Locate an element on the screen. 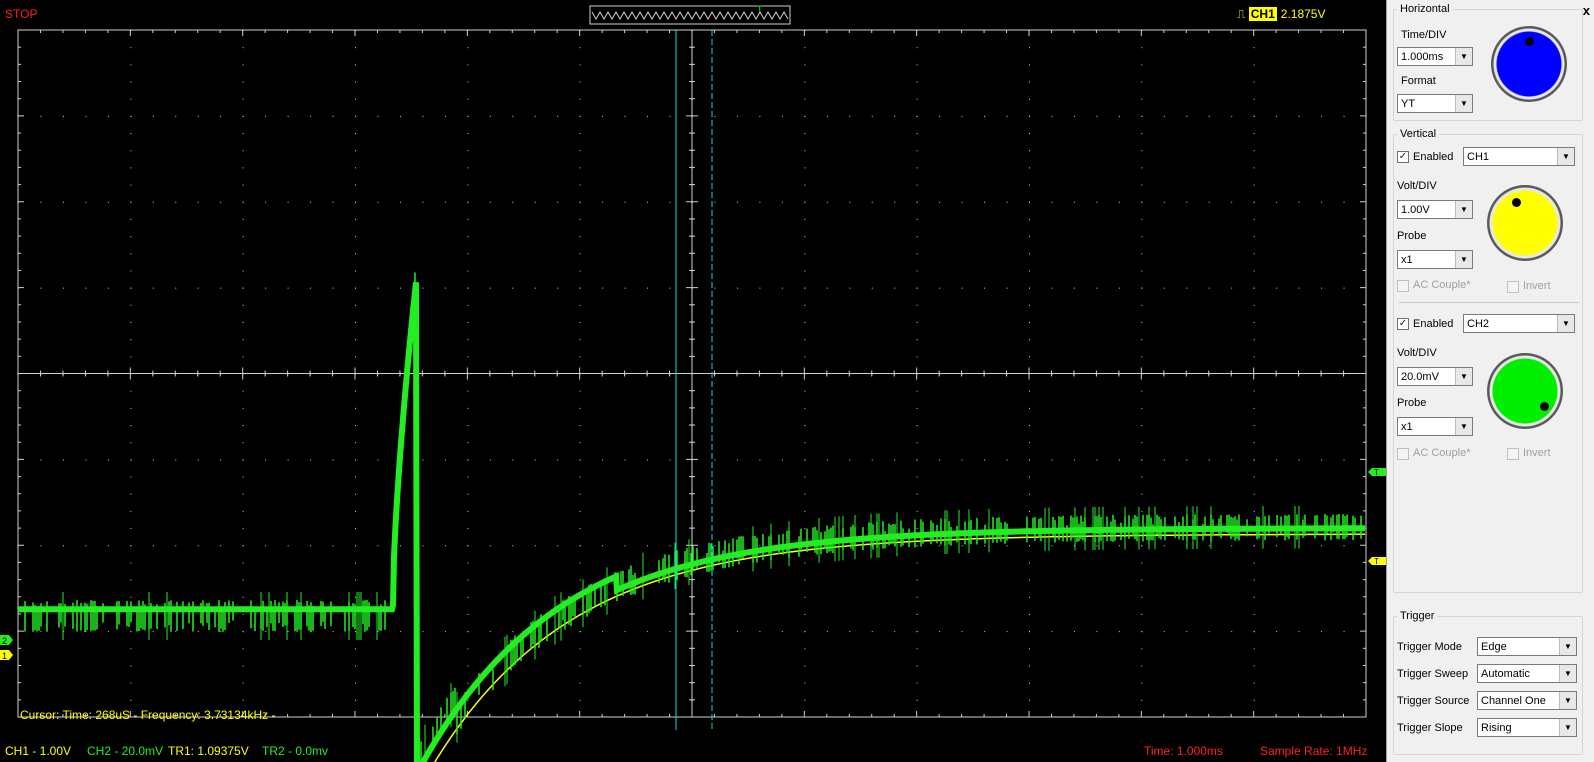 The height and width of the screenshot is (762, 1594). trigger-level-readout: ⎍ CH1 2.1875V is located at coordinates (1281, 14).